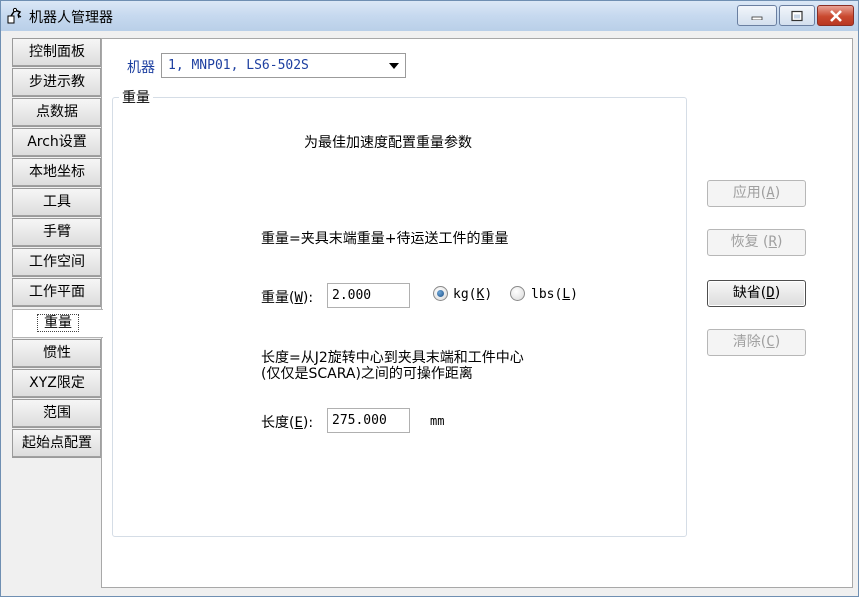  I want to click on sidebar-tab: XYZ限定, so click(56, 383).